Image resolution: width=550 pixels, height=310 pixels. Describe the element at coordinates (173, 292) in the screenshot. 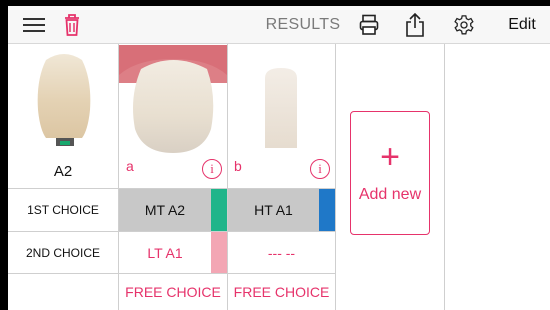

I see `sample-a-free-choice-button: FREE CHOICE` at that location.